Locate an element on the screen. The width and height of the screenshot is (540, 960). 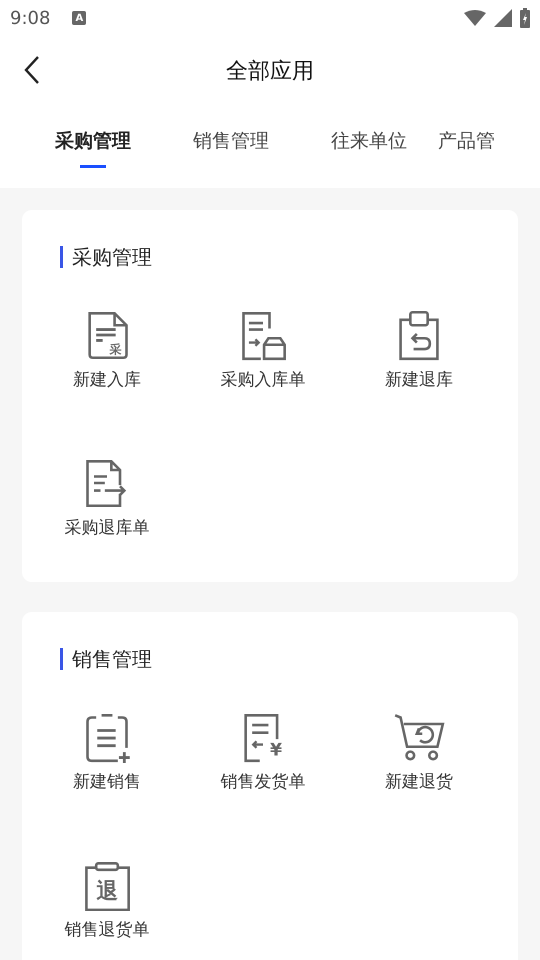
notification-icon: A is located at coordinates (79, 18).